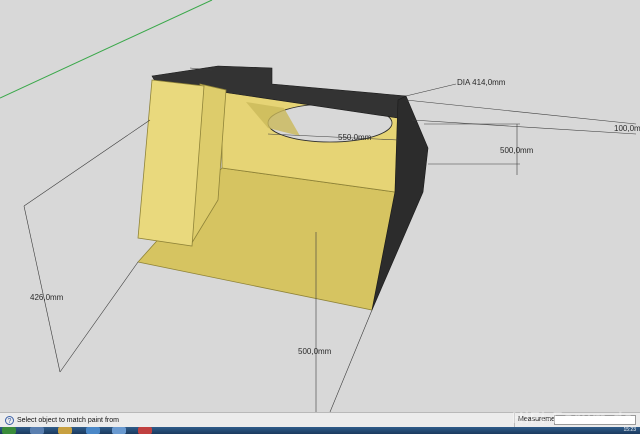  Describe the element at coordinates (9, 430) in the screenshot. I see `start-button-icon` at that location.